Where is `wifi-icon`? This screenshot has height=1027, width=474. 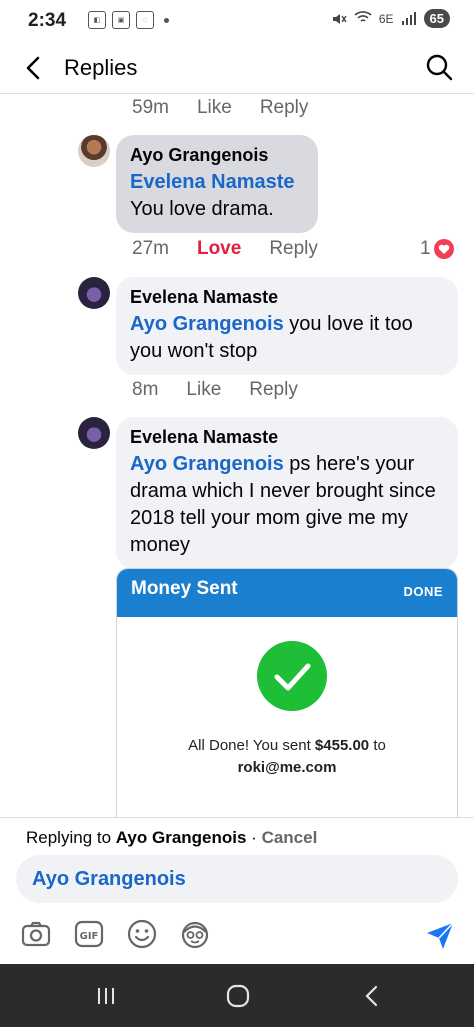 wifi-icon is located at coordinates (363, 18).